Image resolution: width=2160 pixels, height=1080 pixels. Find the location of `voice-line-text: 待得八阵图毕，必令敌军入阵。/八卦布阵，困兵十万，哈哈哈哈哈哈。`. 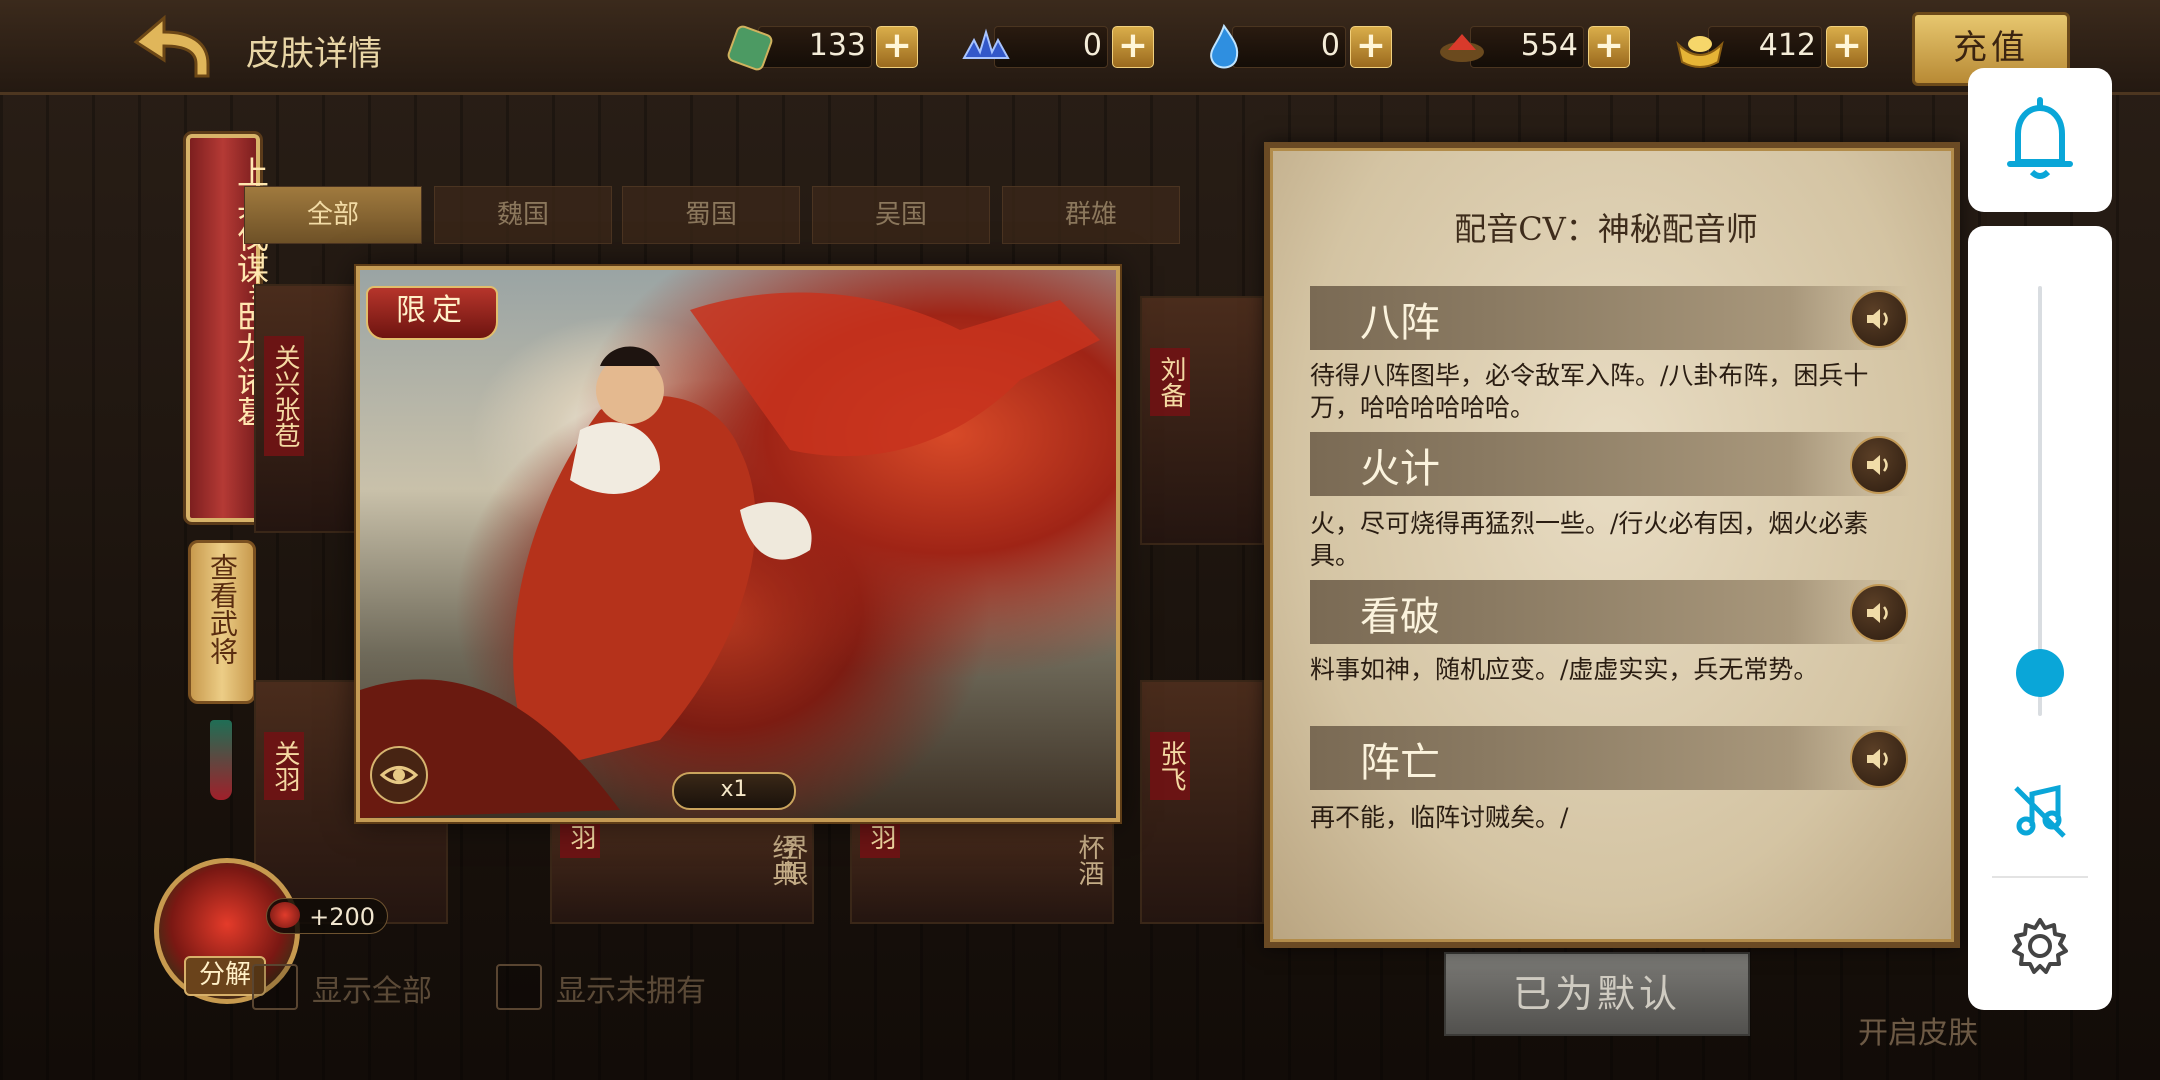

voice-line-text: 待得八阵图毕，必令敌军入阵。/八卦布阵，困兵十万，哈哈哈哈哈哈。 is located at coordinates (1589, 391).